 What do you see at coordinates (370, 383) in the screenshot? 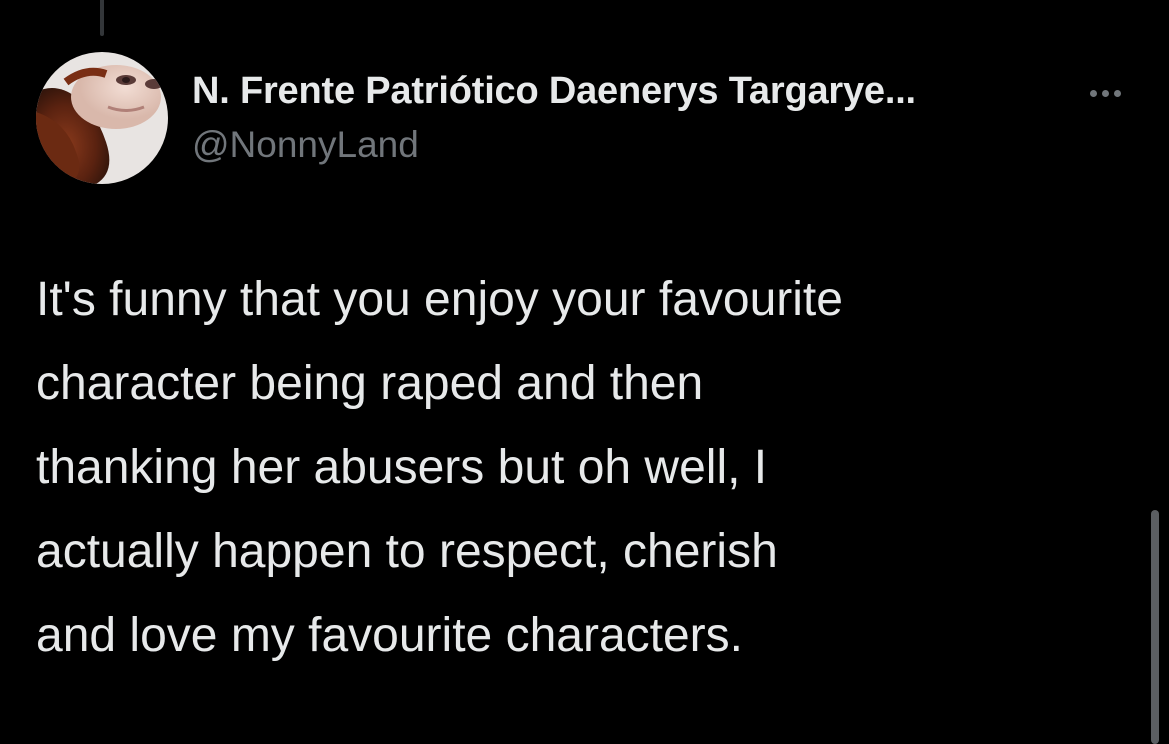
I see `tweet-text-line: character being raped and then` at bounding box center [370, 383].